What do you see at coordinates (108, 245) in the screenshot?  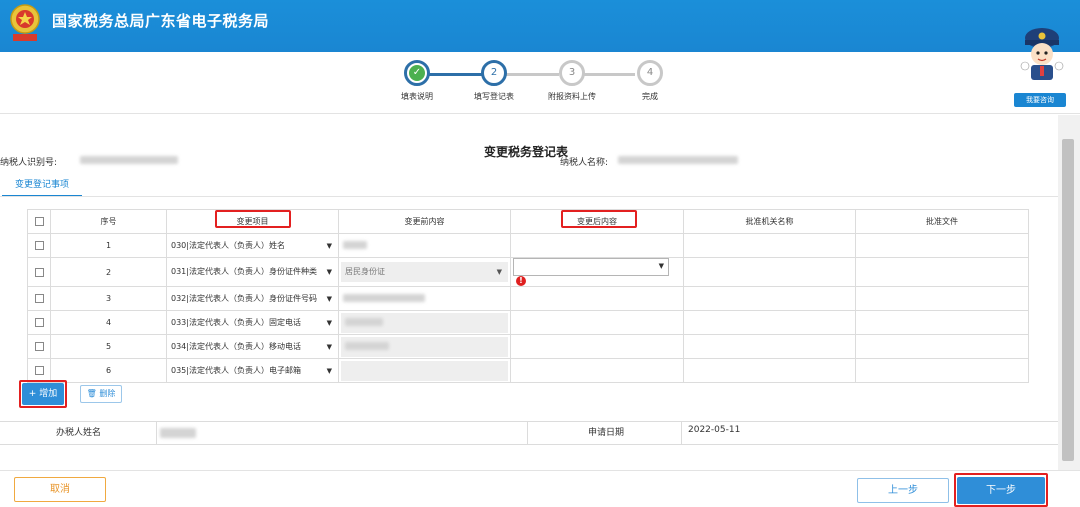 I see `row-number: 1` at bounding box center [108, 245].